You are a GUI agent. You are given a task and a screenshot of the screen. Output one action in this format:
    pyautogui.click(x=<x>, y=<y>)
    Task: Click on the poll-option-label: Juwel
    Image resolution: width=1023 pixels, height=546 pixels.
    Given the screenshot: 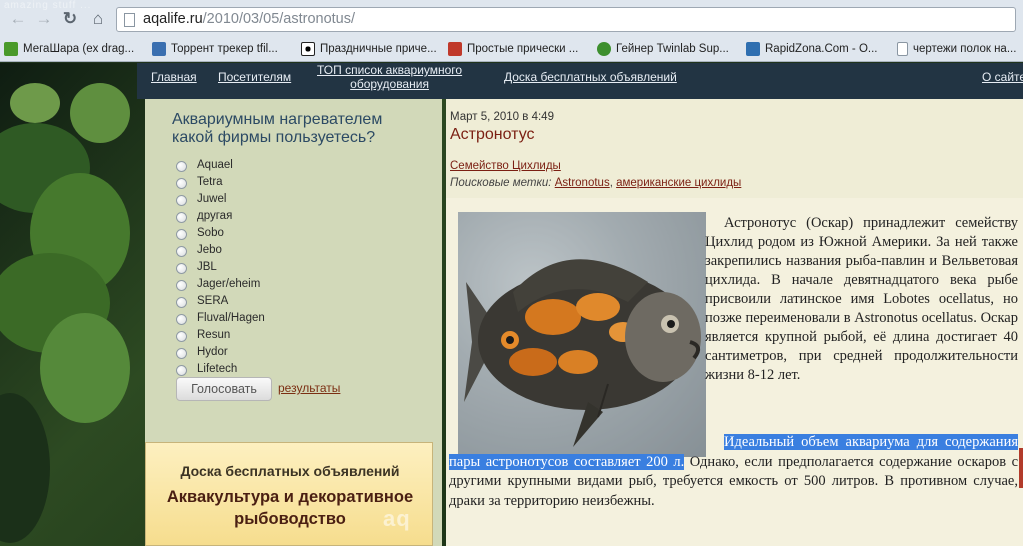 What is the action you would take?
    pyautogui.click(x=212, y=198)
    